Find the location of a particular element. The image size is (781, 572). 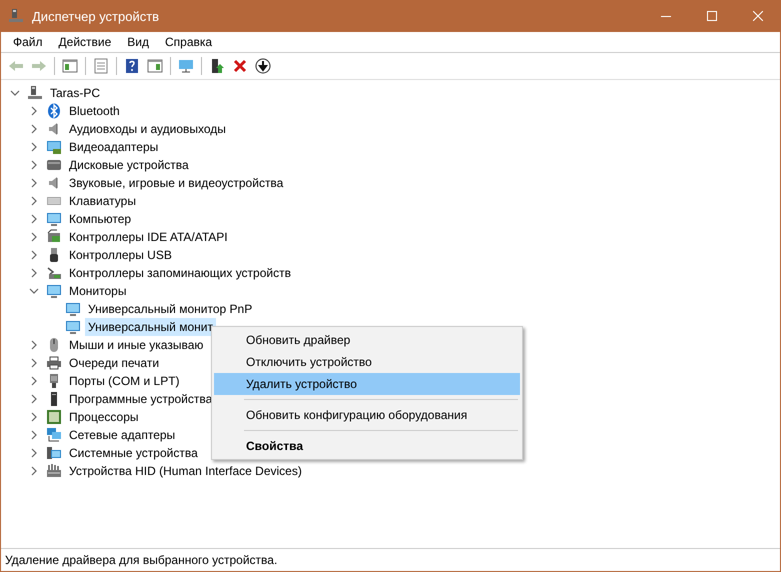

tree-item: Видеоадаптеры is located at coordinates (114, 147).